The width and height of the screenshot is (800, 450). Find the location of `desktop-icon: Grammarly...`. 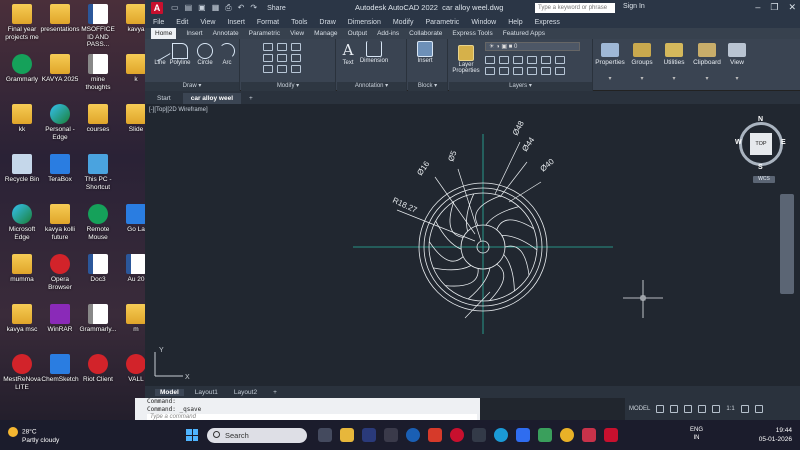

desktop-icon: Grammarly... is located at coordinates (98, 319).